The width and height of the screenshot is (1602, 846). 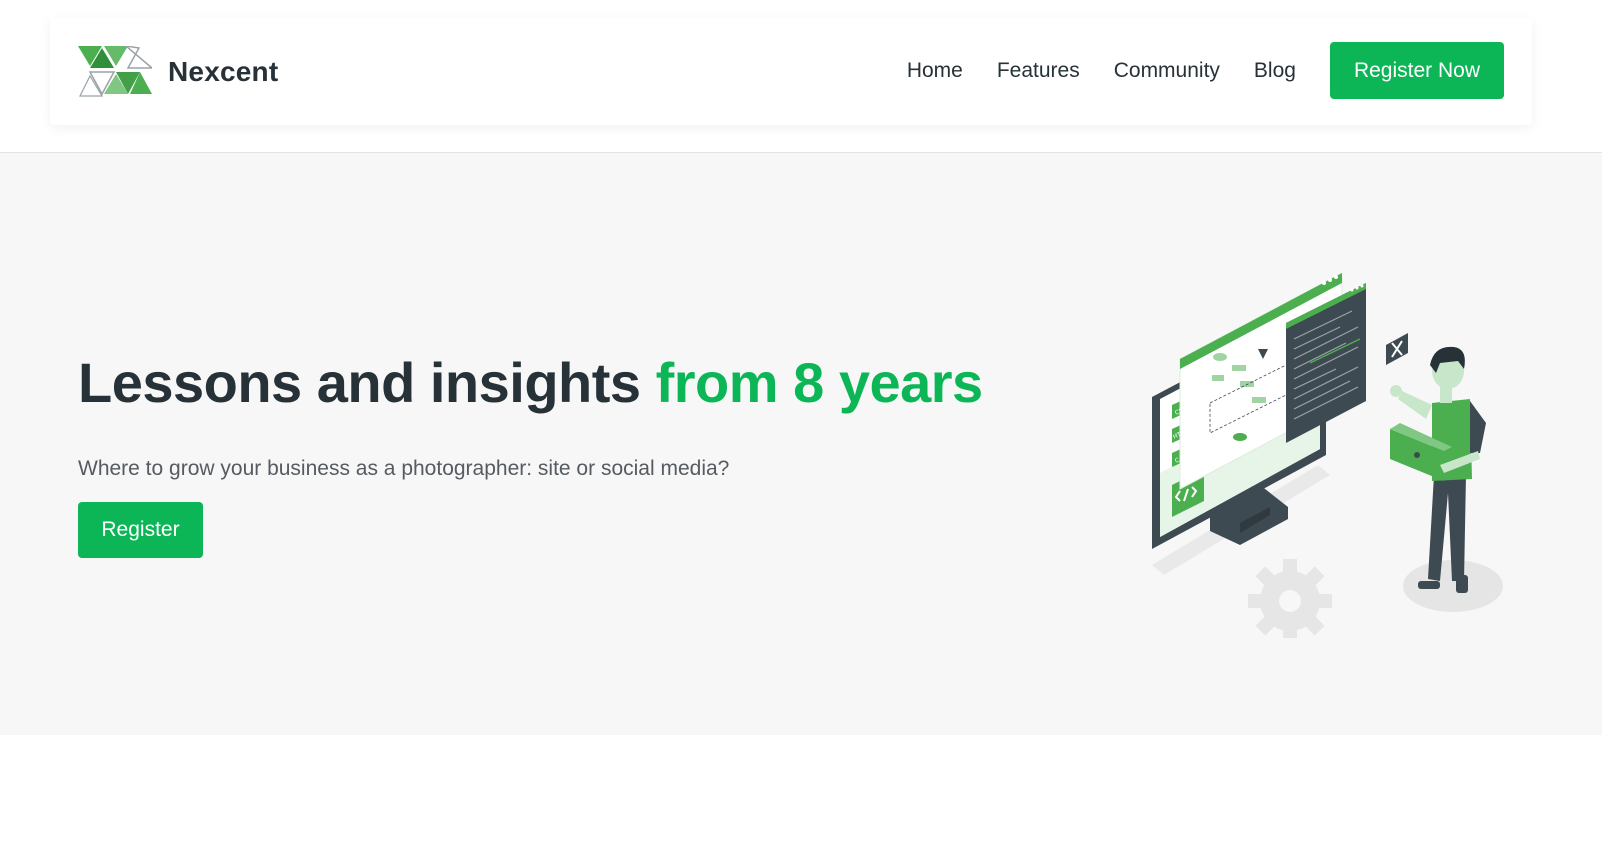 What do you see at coordinates (1038, 70) in the screenshot?
I see `nav-features-link: Features` at bounding box center [1038, 70].